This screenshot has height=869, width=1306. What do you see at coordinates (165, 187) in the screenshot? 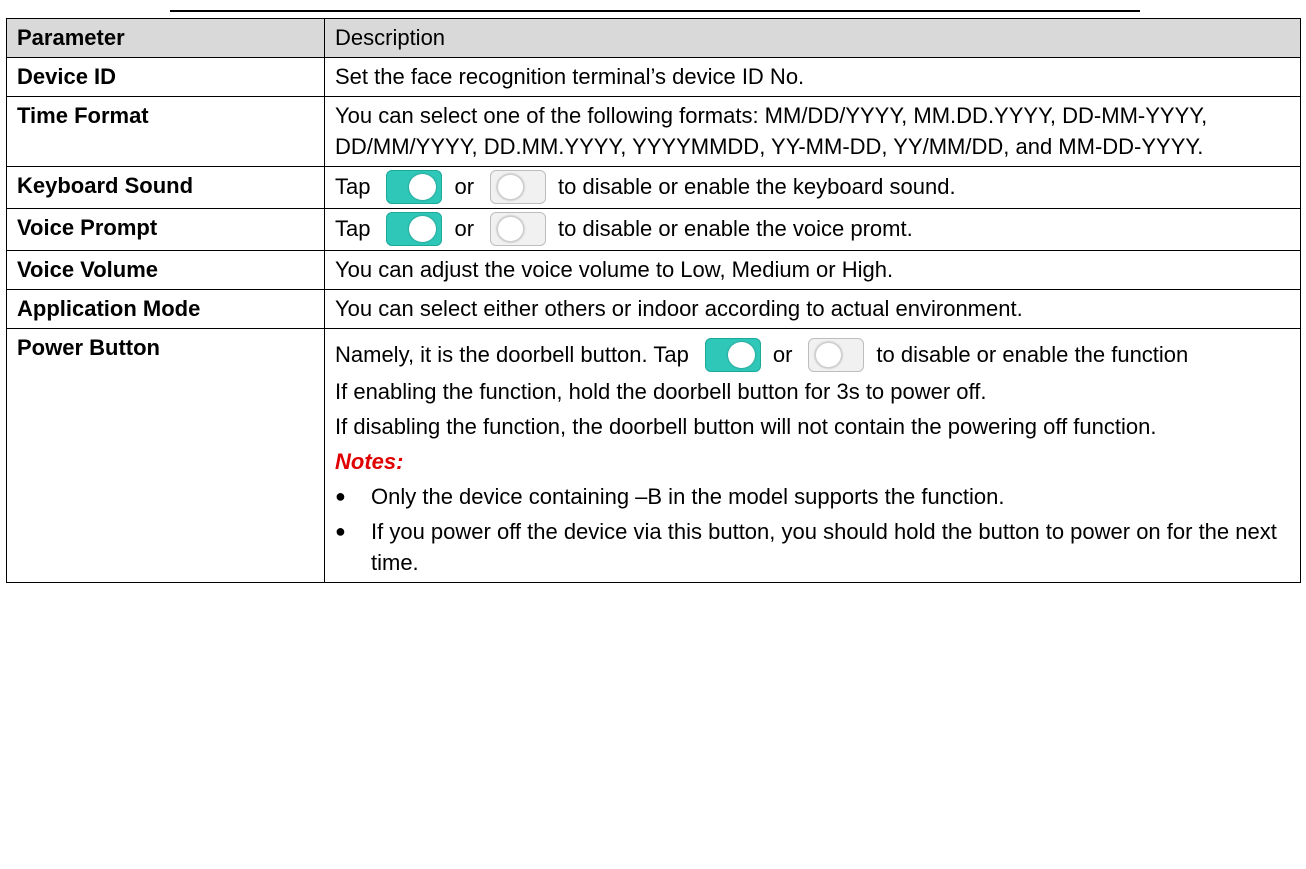
I see `param-name: Keyboard Sound` at bounding box center [165, 187].